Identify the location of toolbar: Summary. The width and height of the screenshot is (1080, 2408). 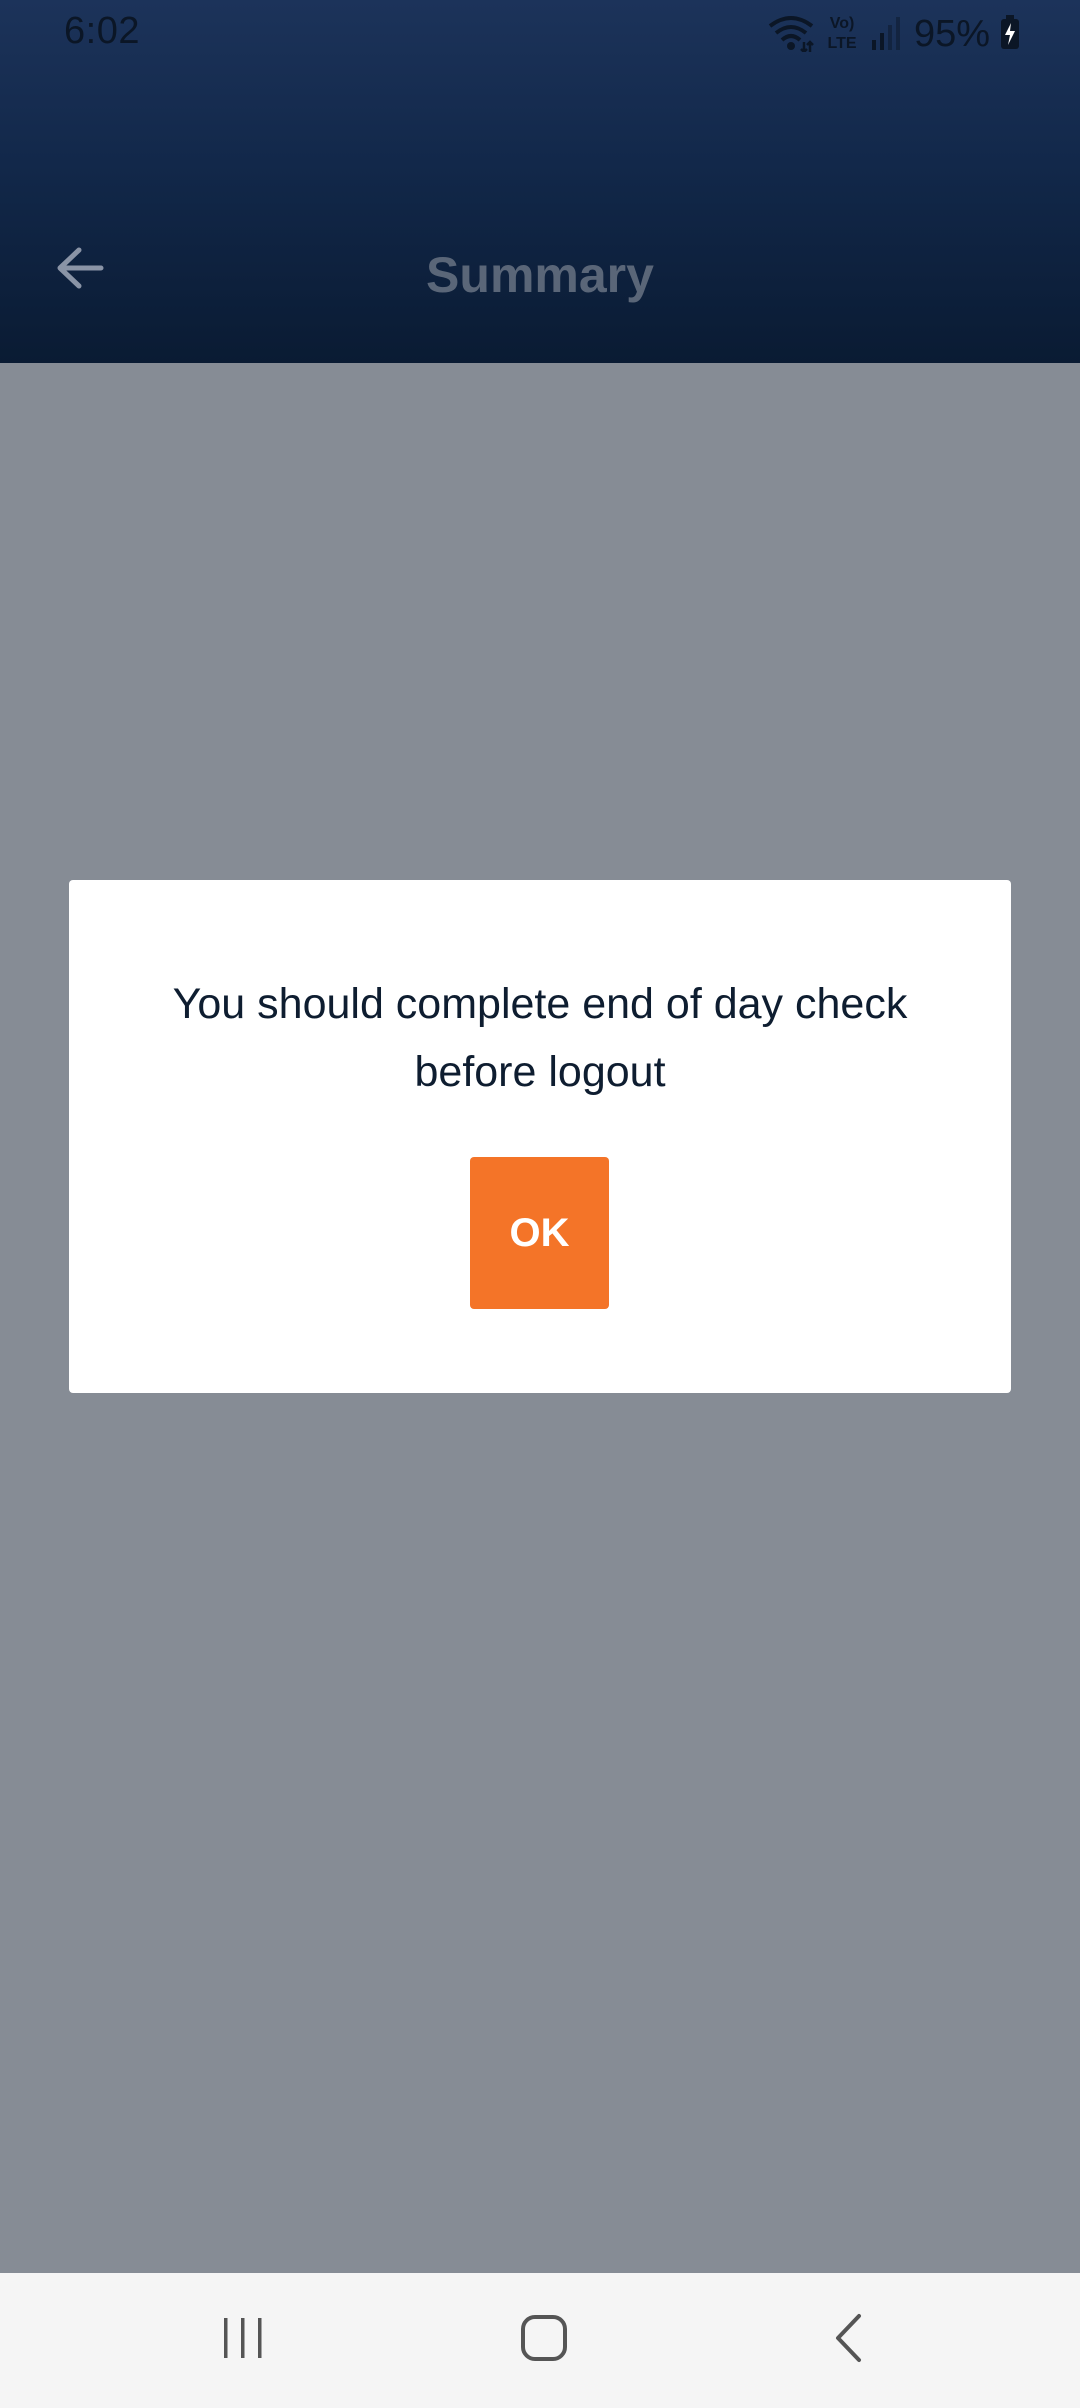
(540, 270).